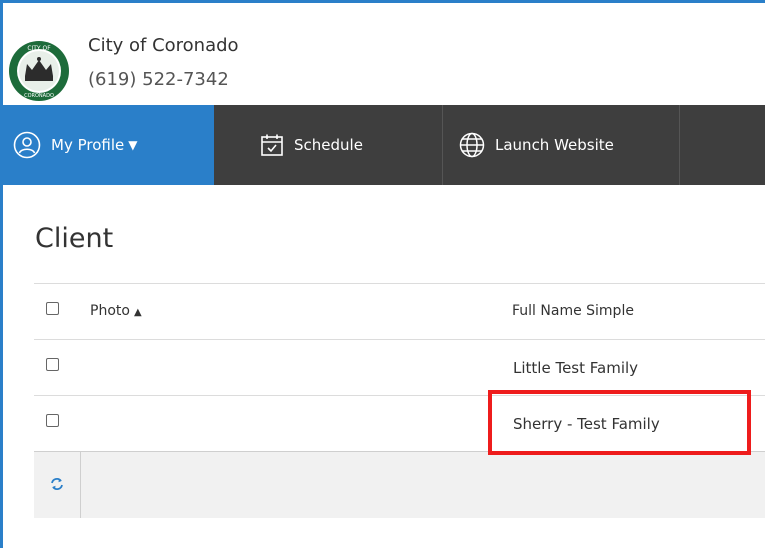  I want to click on column-header-full-name: Full Name Simple, so click(573, 311).